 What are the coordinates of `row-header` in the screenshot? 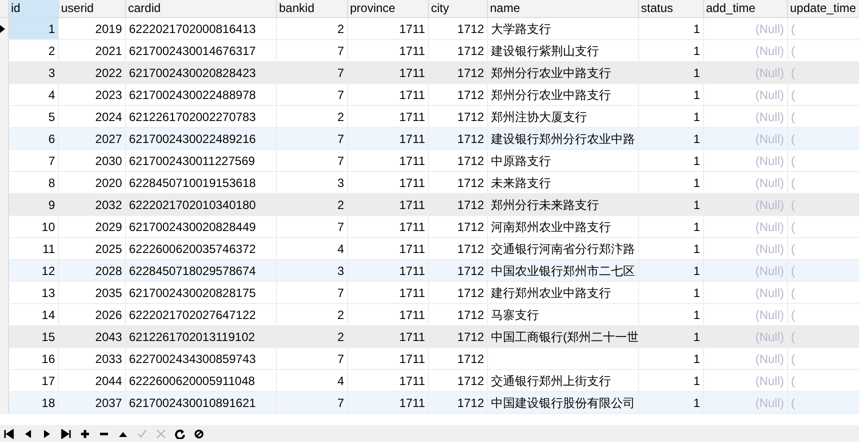 It's located at (4, 28).